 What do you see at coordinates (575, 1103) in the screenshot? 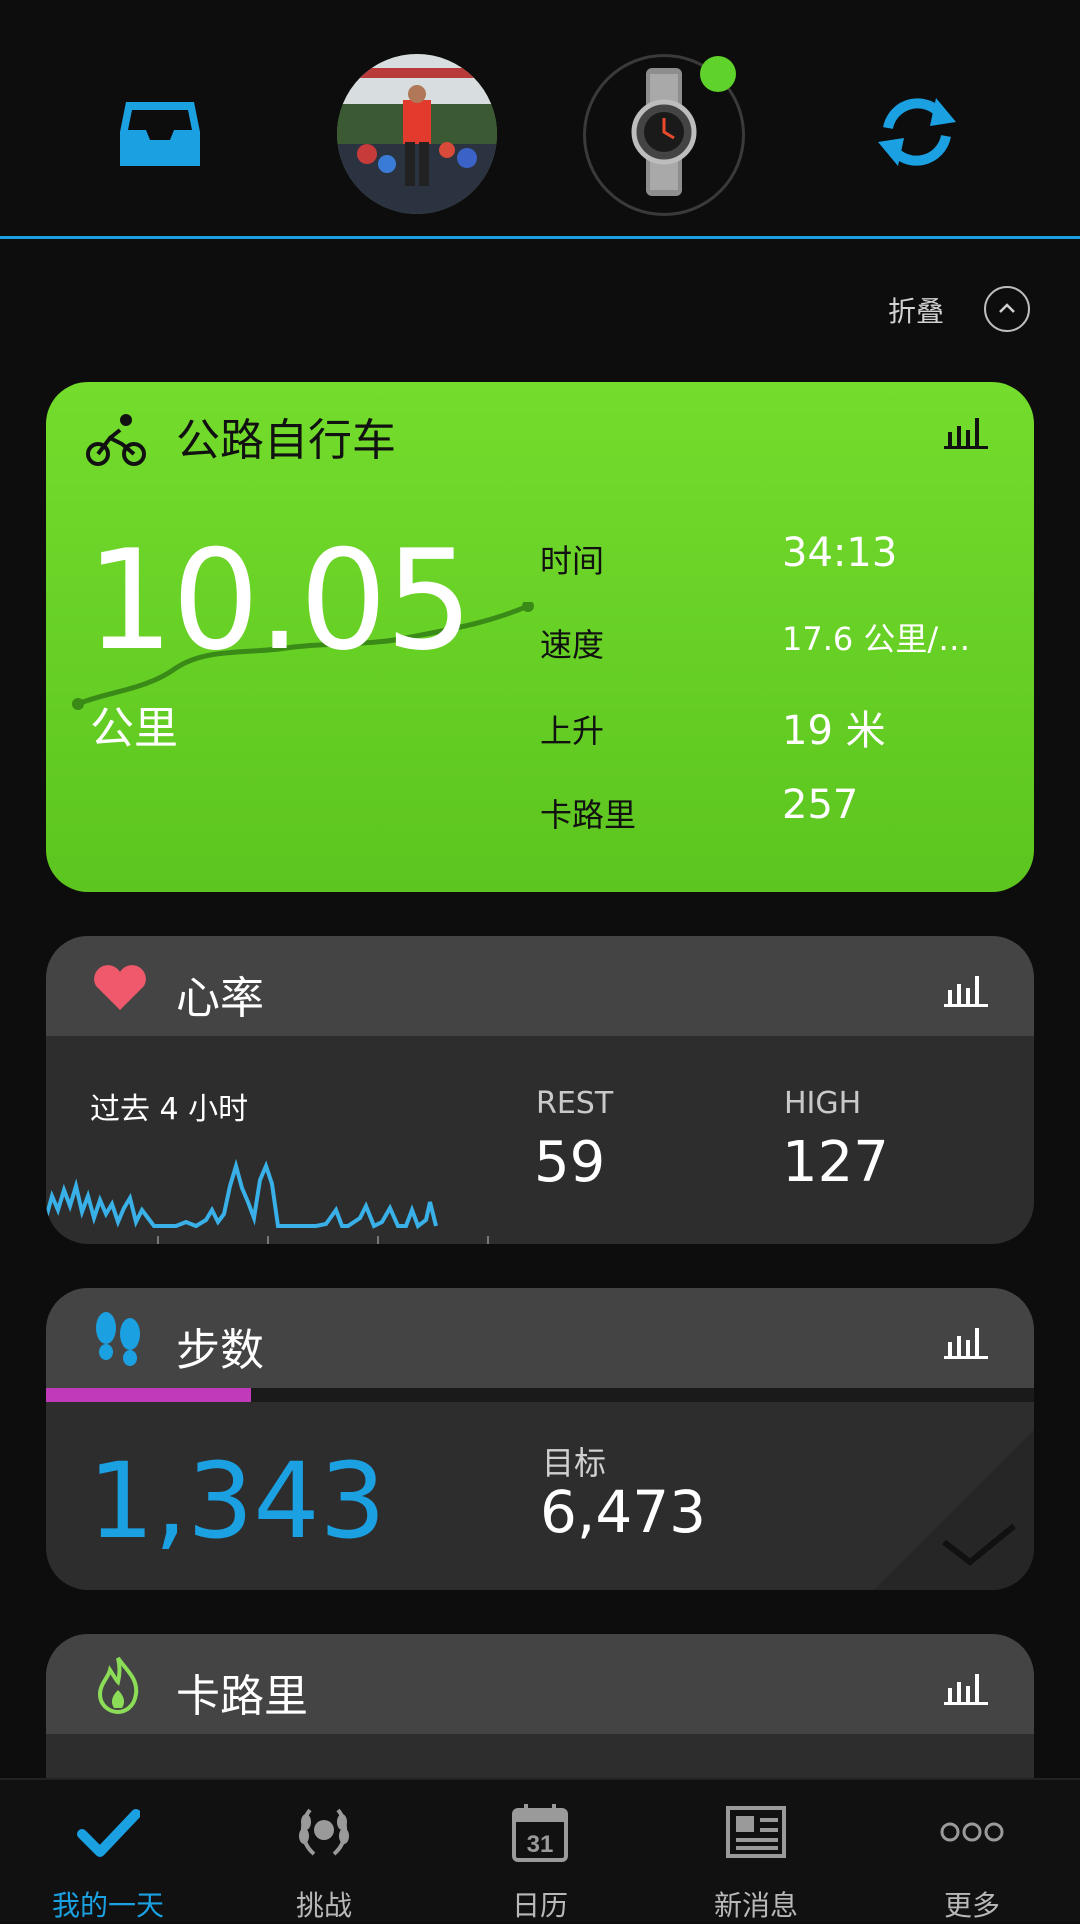
I see `rest-label: REST` at bounding box center [575, 1103].